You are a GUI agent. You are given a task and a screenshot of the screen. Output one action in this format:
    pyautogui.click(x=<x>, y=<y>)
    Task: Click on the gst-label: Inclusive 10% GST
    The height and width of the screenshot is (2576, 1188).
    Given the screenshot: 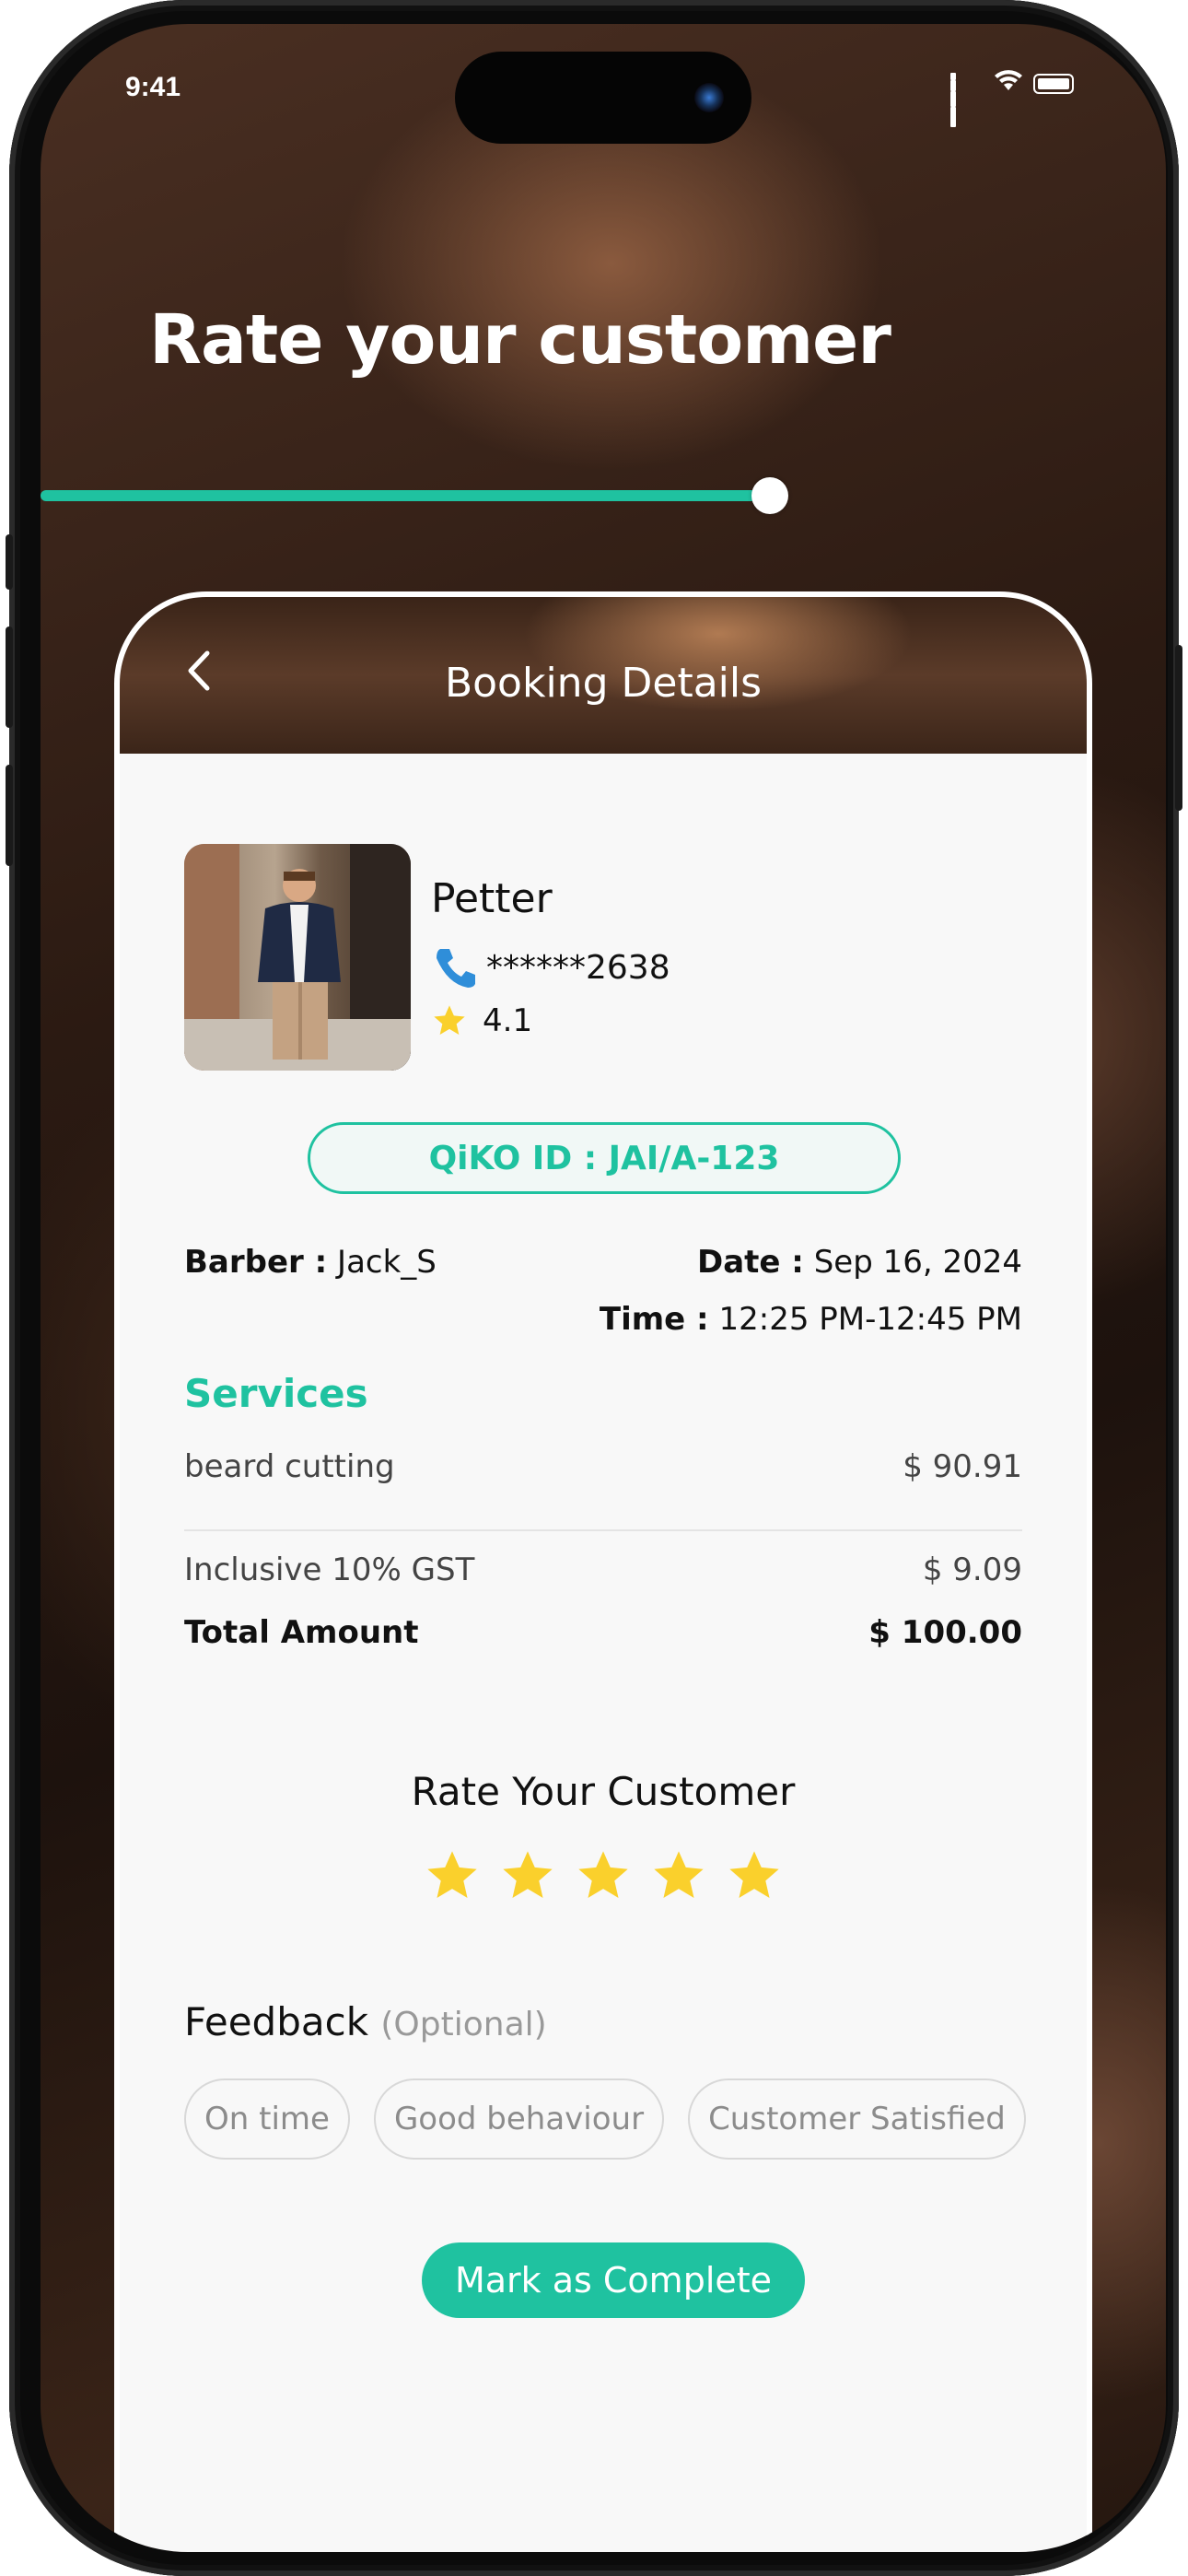 What is the action you would take?
    pyautogui.click(x=329, y=1569)
    